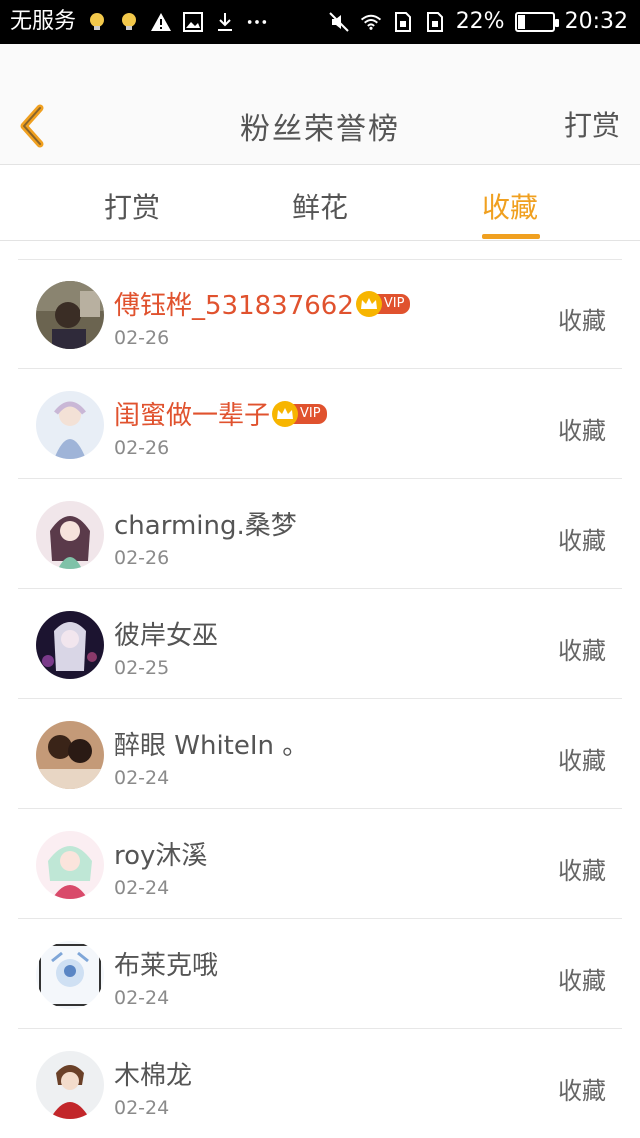 The width and height of the screenshot is (640, 1138). Describe the element at coordinates (234, 306) in the screenshot. I see `fan-name: 傅钰桦_531837662` at that location.